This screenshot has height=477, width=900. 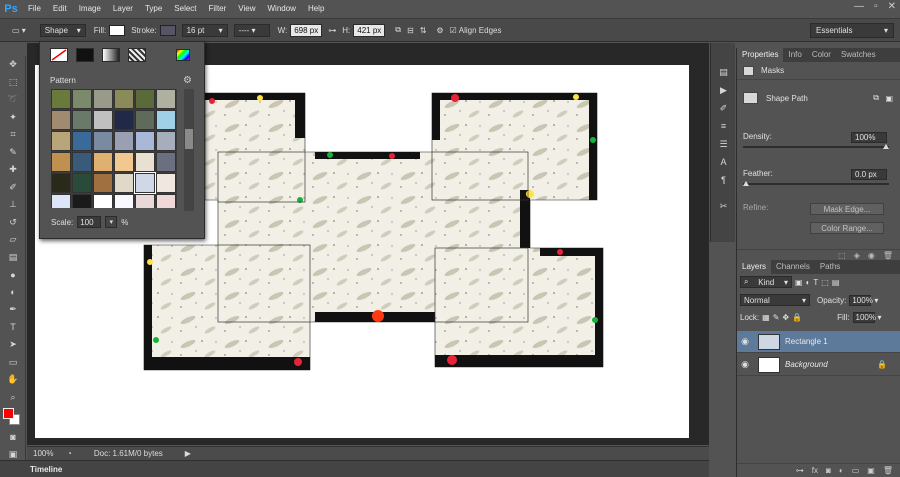 I want to click on maximize-button: ▫, so click(x=876, y=6).